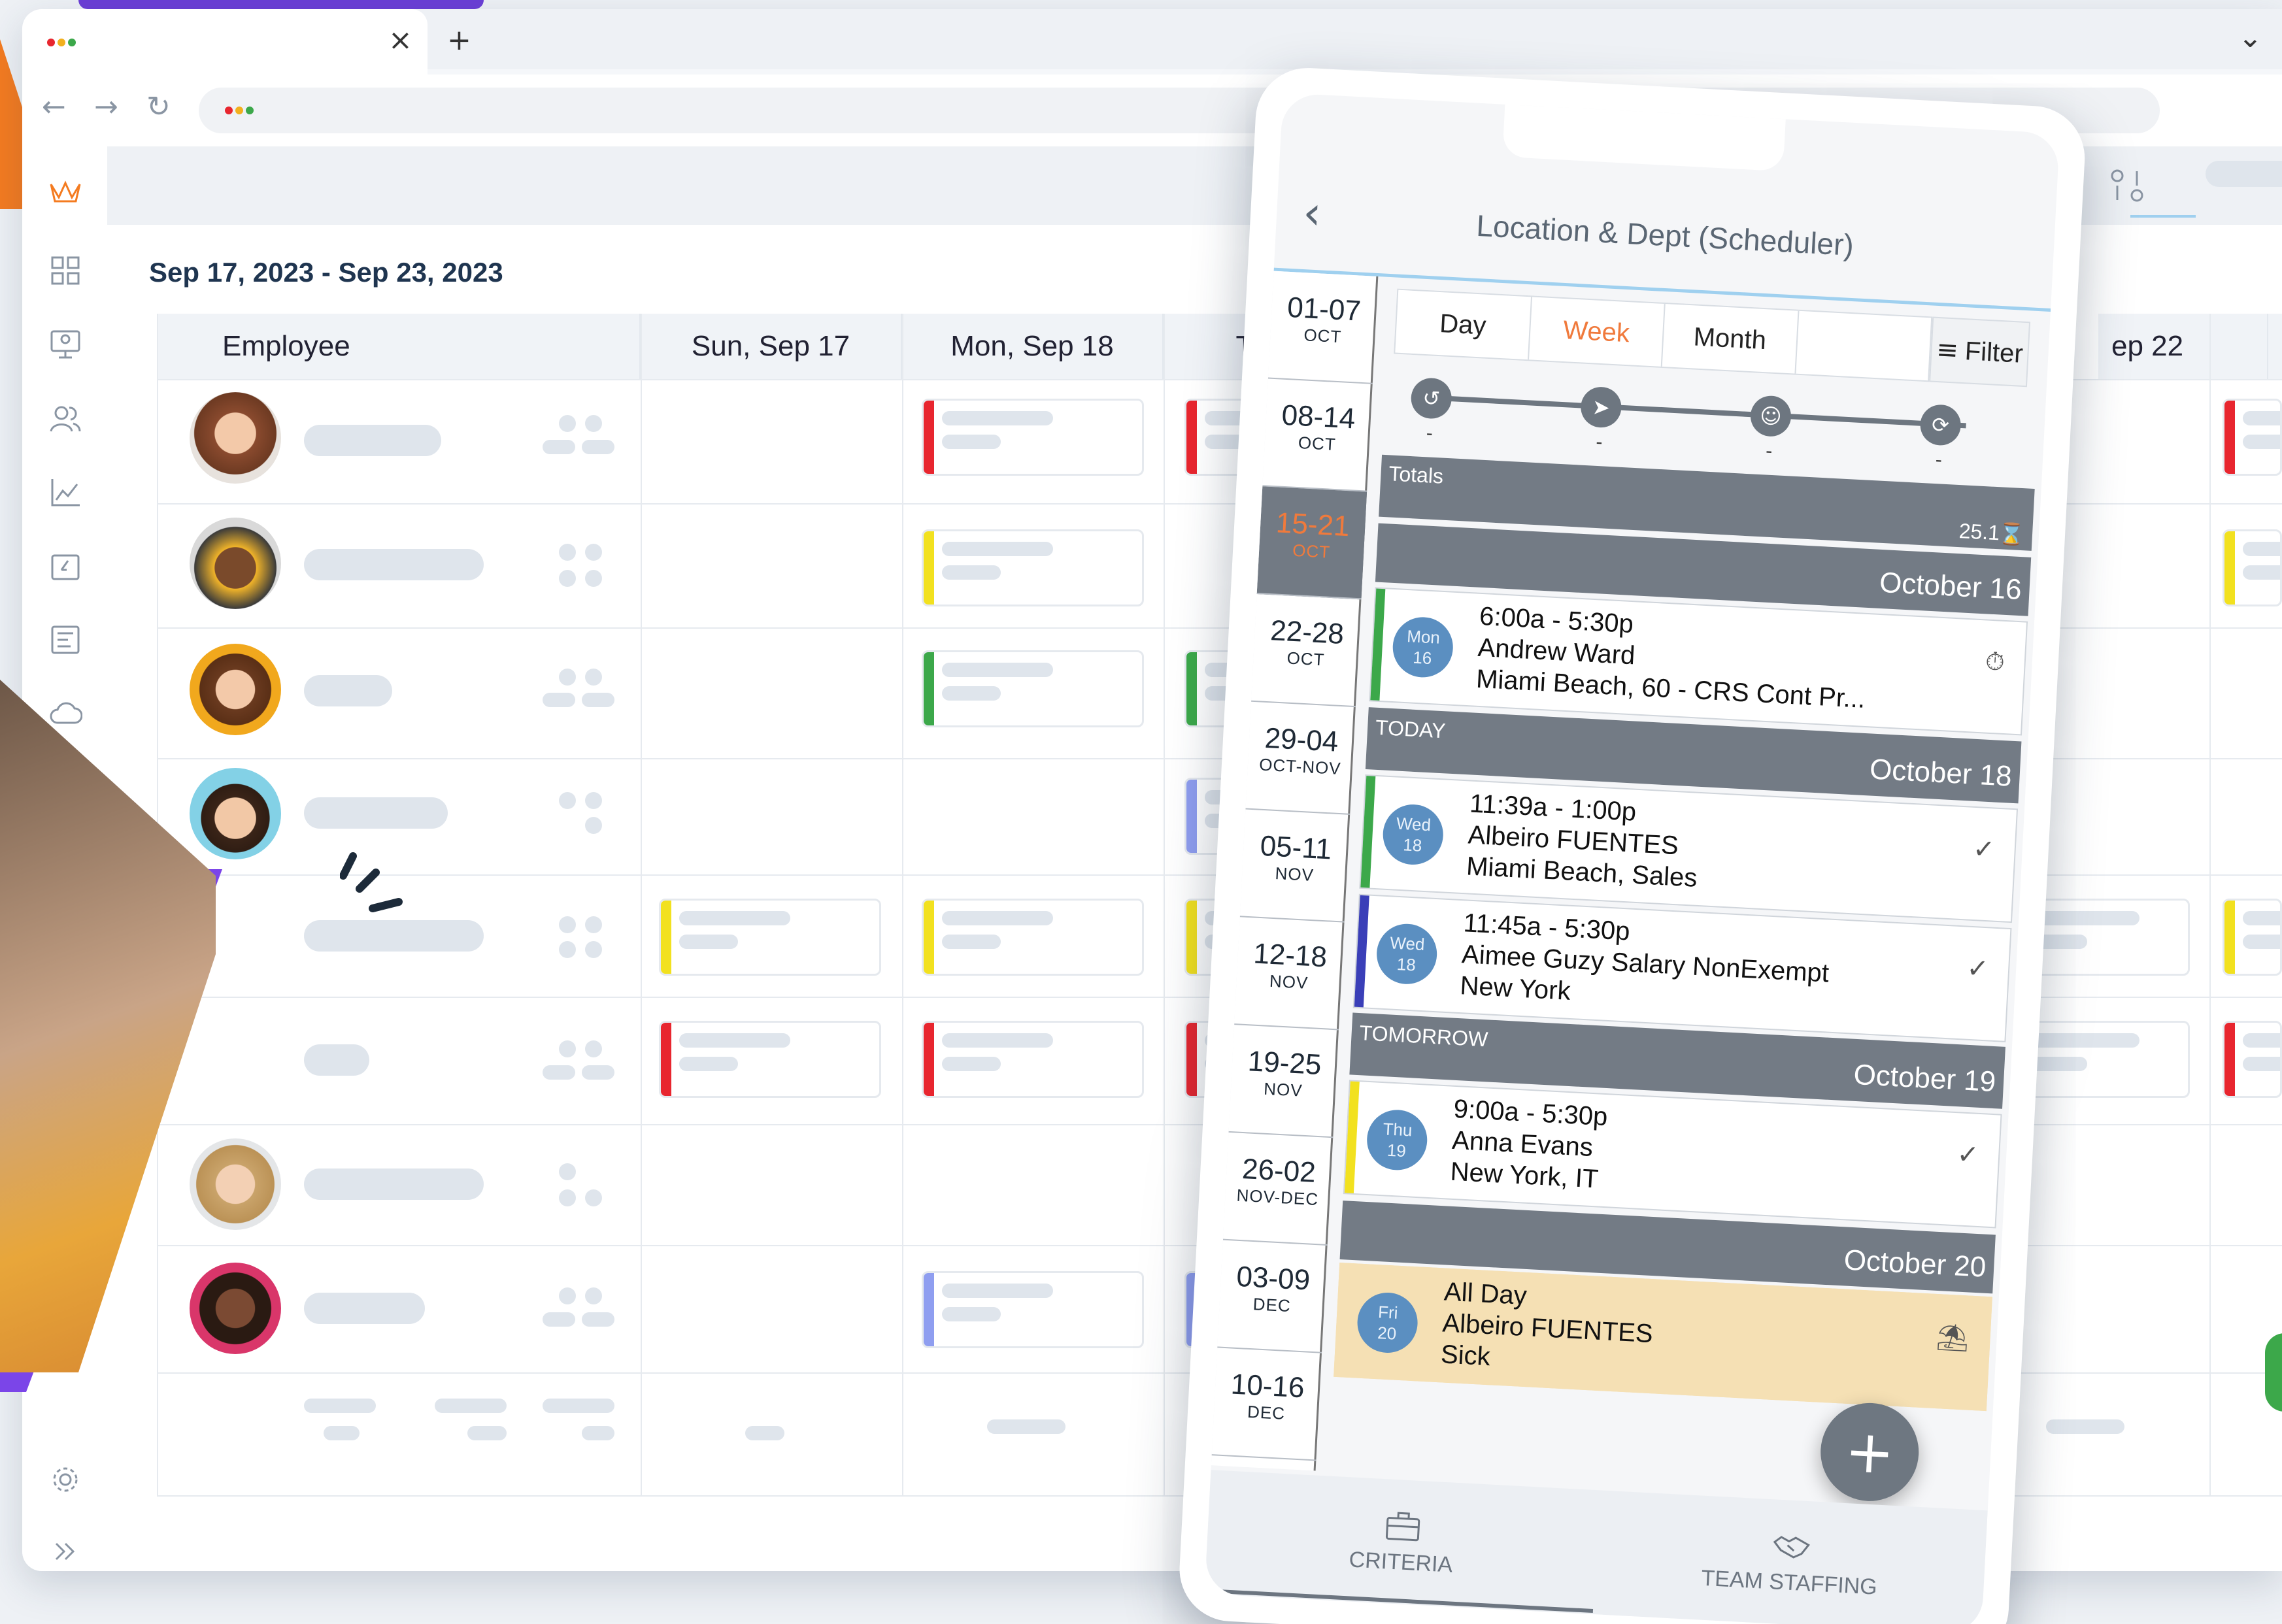 This screenshot has width=2282, height=1624. Describe the element at coordinates (1597, 332) in the screenshot. I see `view-tab-week: Week` at that location.